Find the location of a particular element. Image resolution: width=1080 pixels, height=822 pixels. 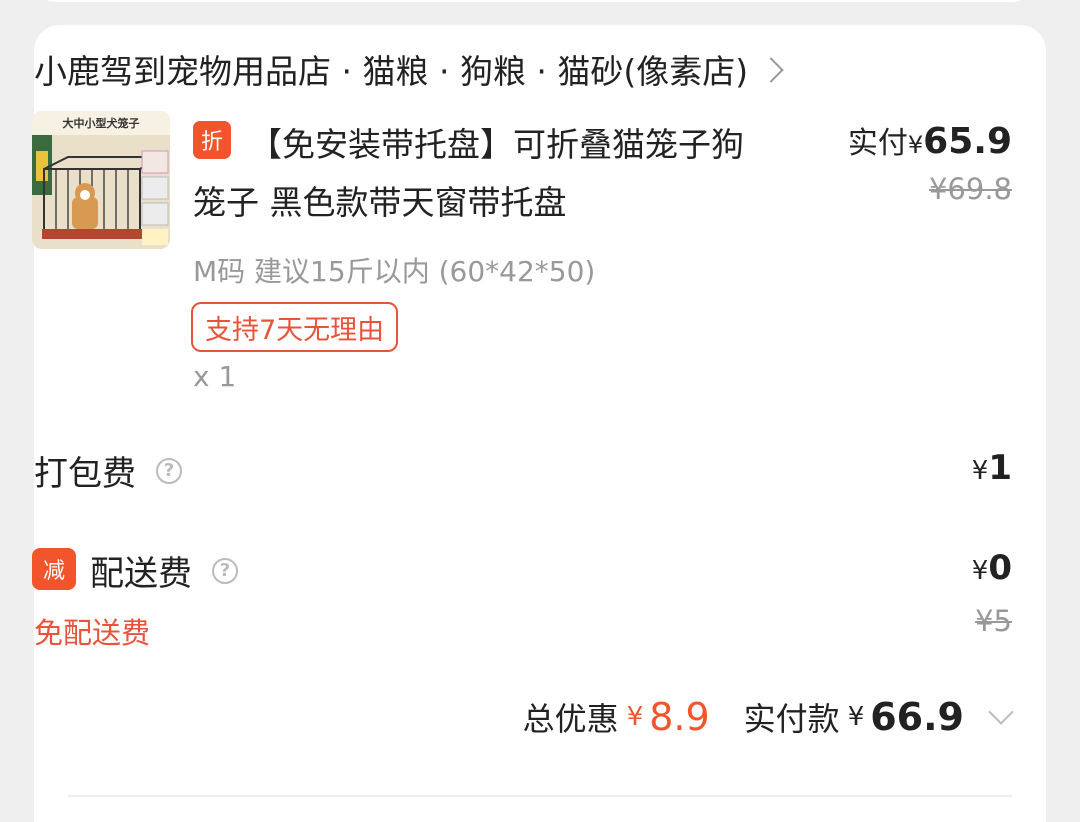

thumbnail-caption: 大中小型犬笼子 is located at coordinates (101, 123).